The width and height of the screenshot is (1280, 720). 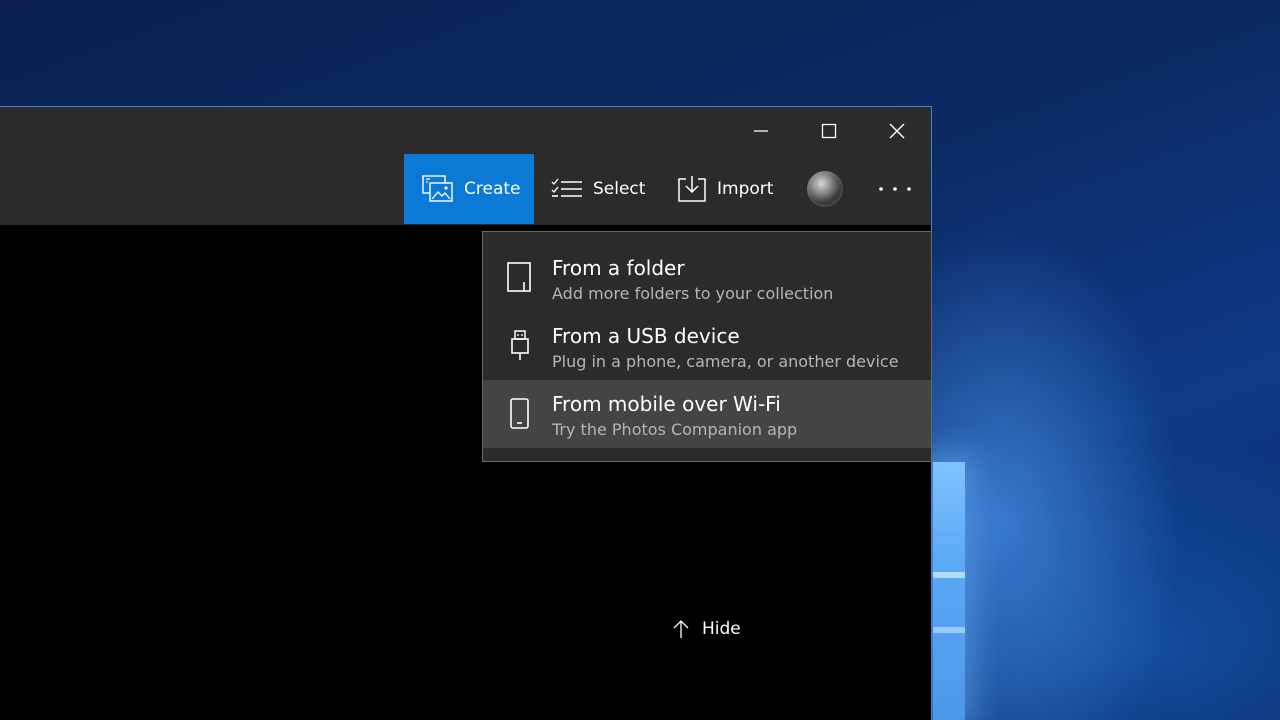 I want to click on minimize-icon, so click(x=761, y=131).